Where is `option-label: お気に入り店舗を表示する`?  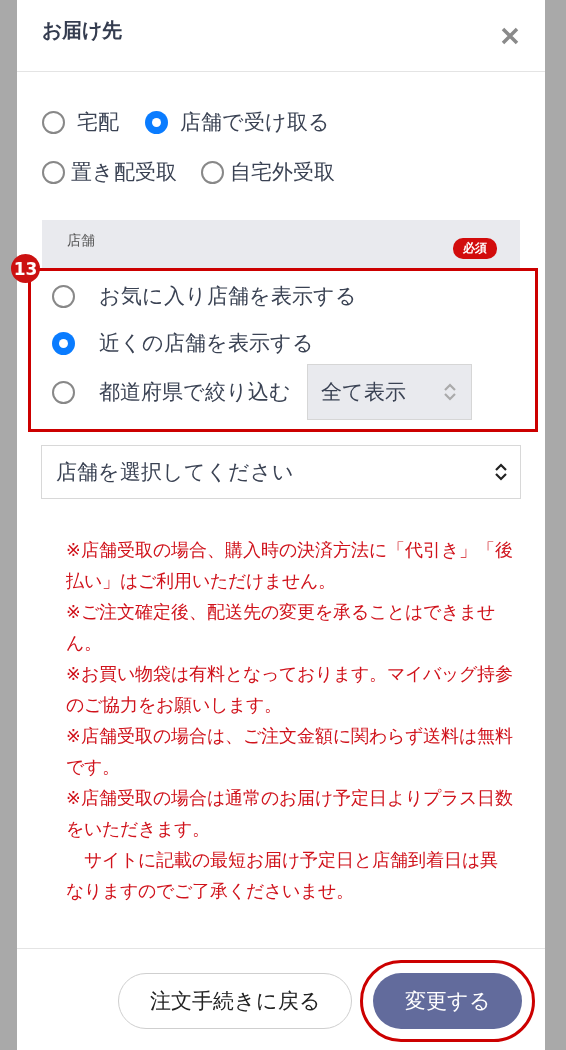
option-label: お気に入り店舗を表示する is located at coordinates (228, 296).